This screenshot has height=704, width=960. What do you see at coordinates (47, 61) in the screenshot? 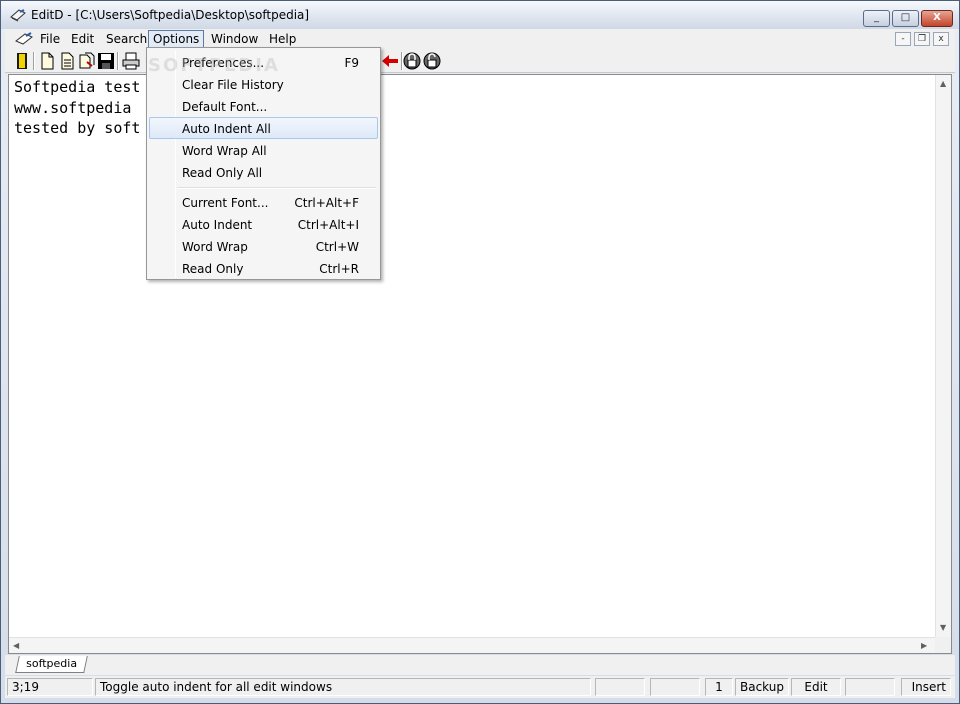
I see `new-file-icon` at bounding box center [47, 61].